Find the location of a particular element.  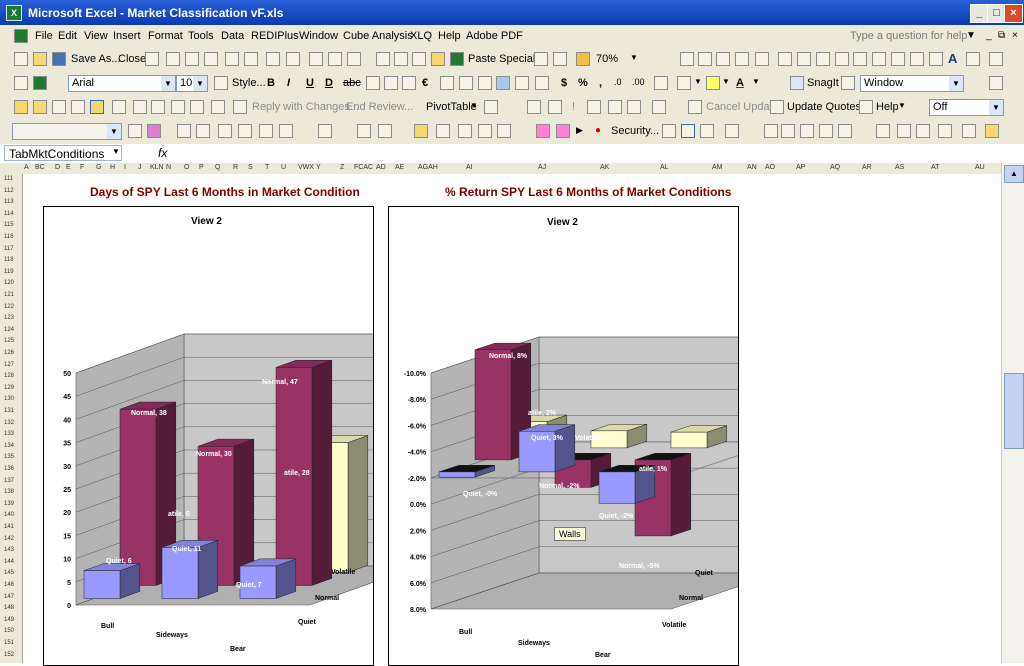

column-header: AO is located at coordinates (770, 167).